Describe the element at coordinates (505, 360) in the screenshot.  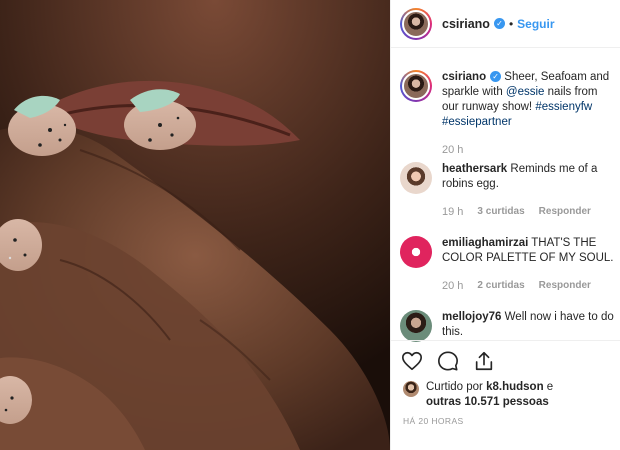
I see `action-bar` at that location.